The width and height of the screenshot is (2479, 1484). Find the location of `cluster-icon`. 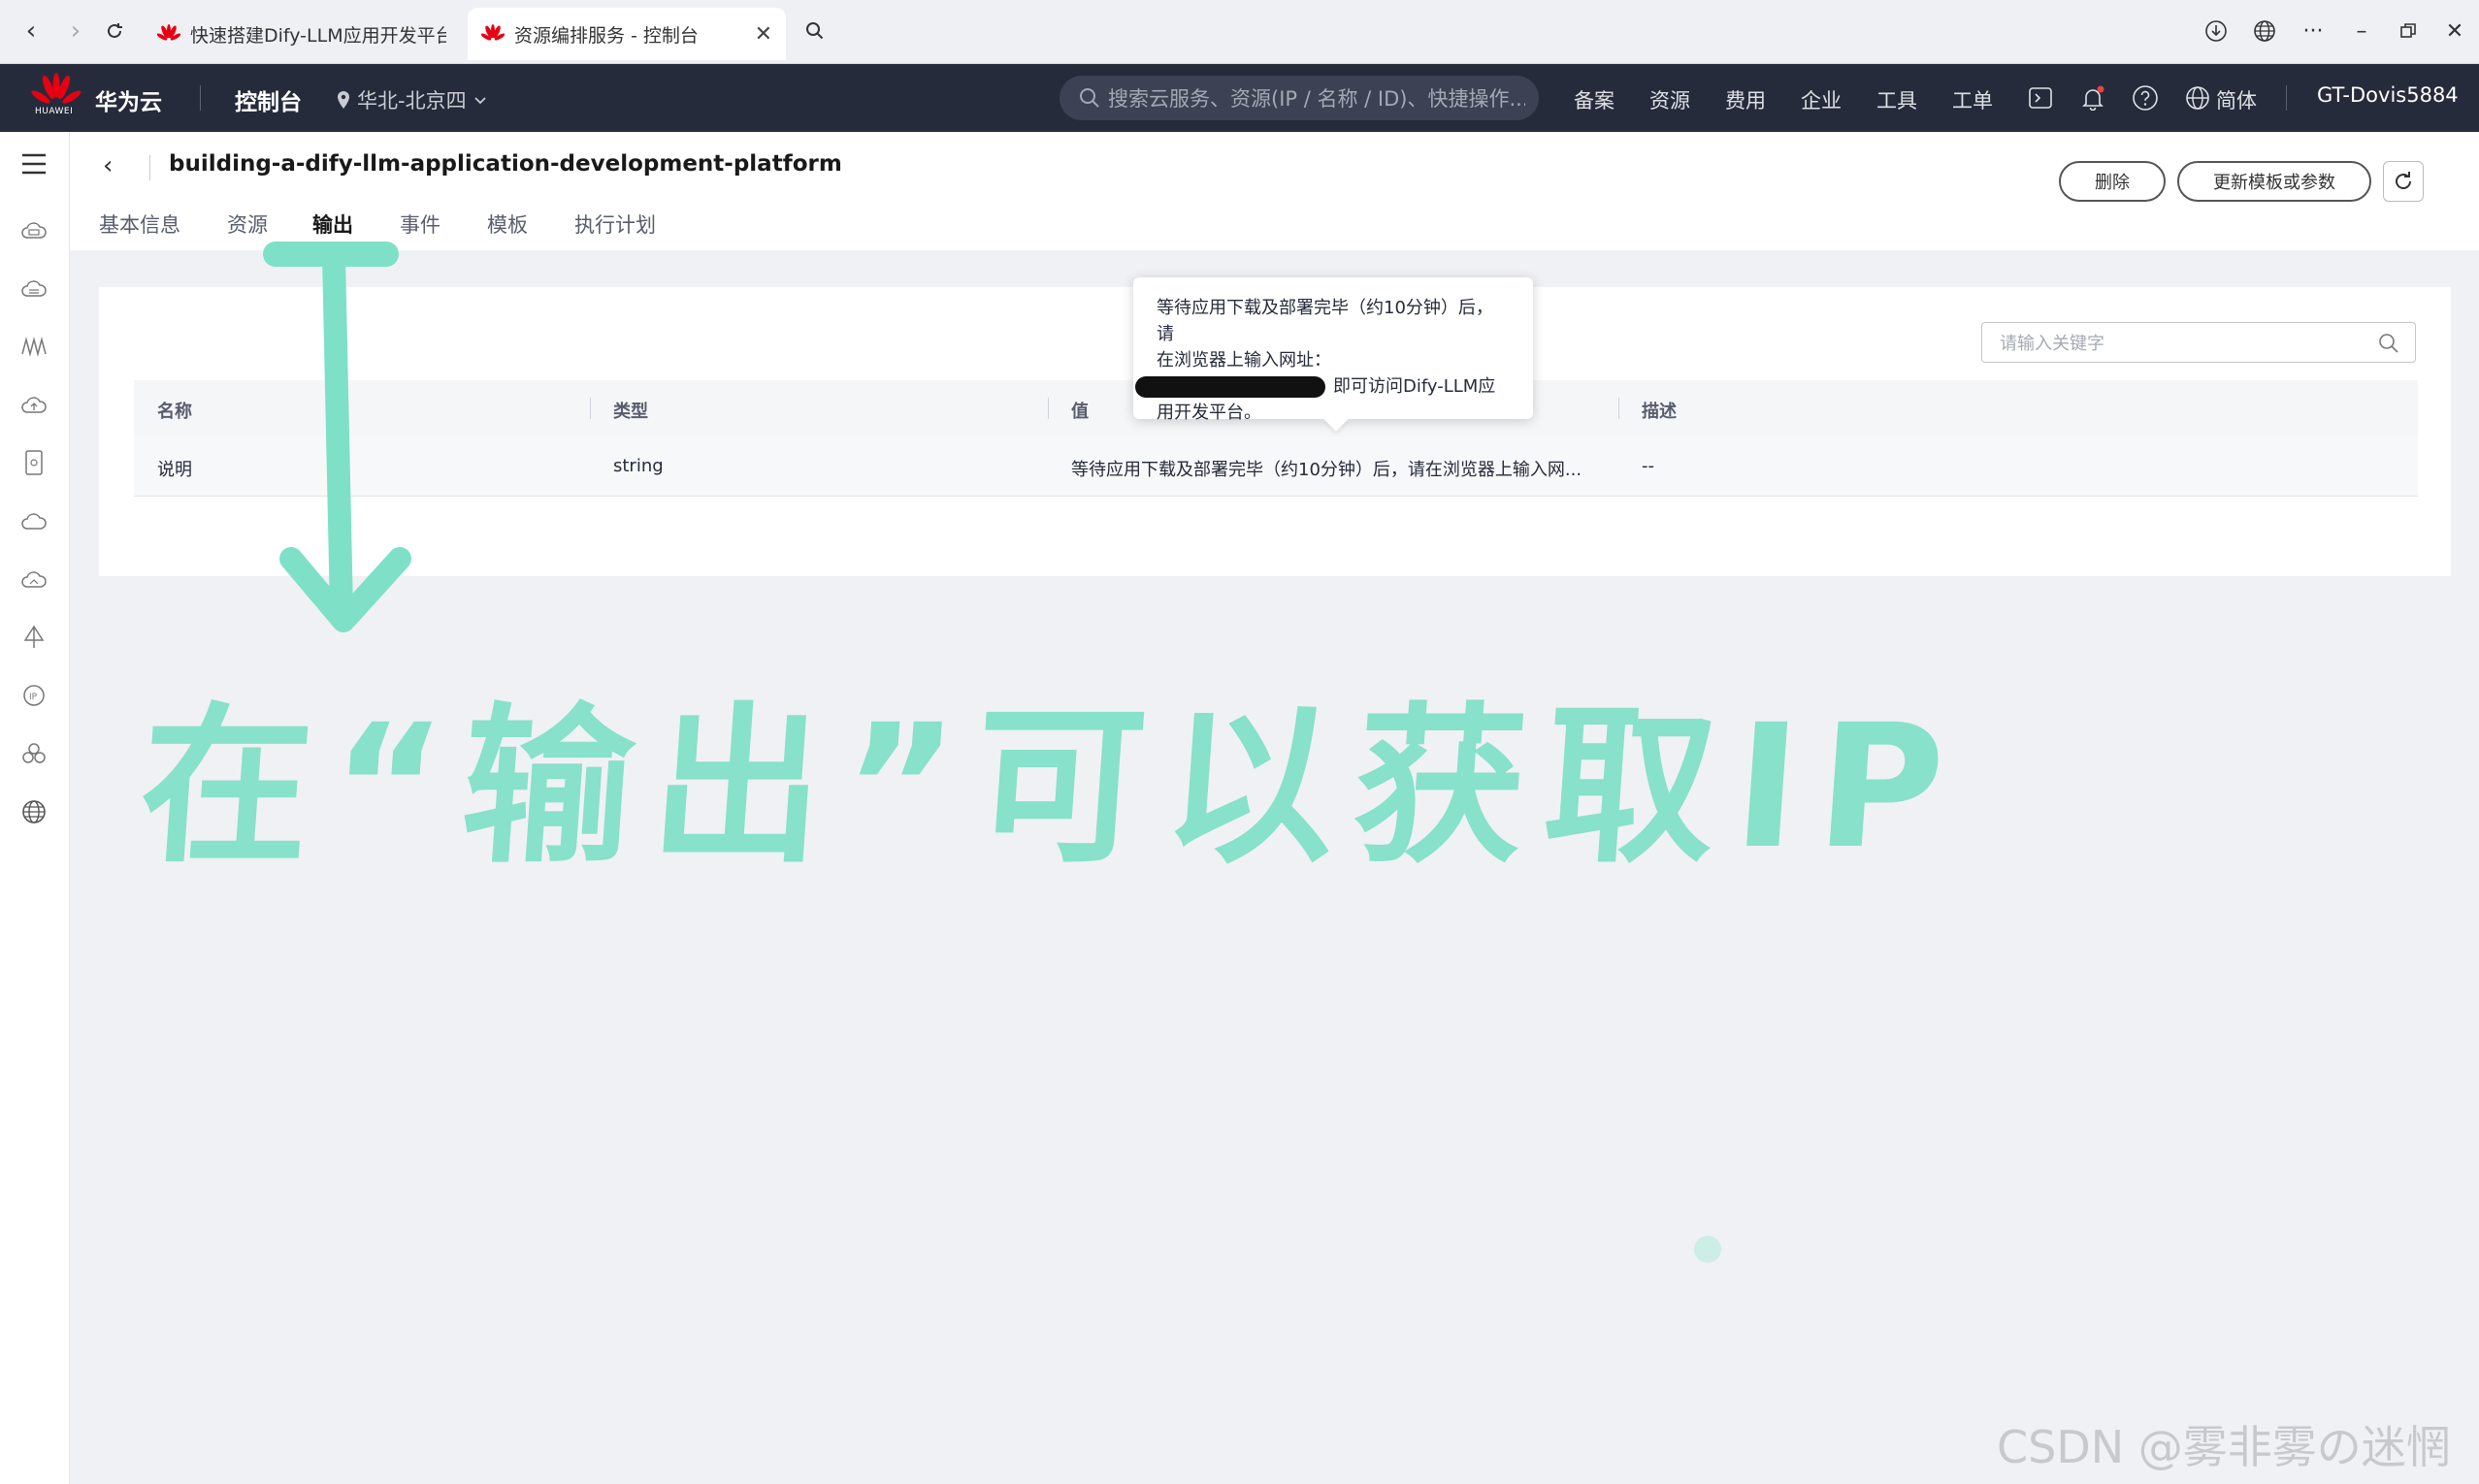

cluster-icon is located at coordinates (34, 753).